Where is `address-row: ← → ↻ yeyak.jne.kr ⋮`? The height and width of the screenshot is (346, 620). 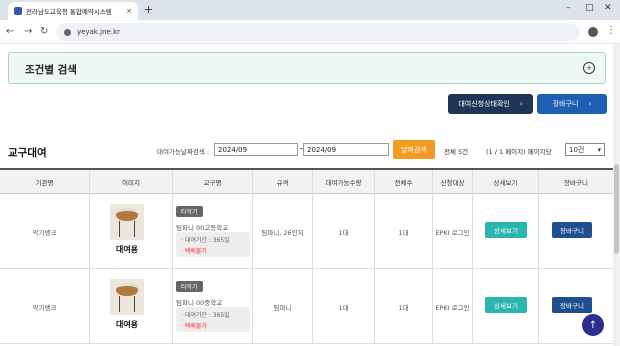
address-row: ← → ↻ yeyak.jne.kr ⋮ is located at coordinates (310, 32).